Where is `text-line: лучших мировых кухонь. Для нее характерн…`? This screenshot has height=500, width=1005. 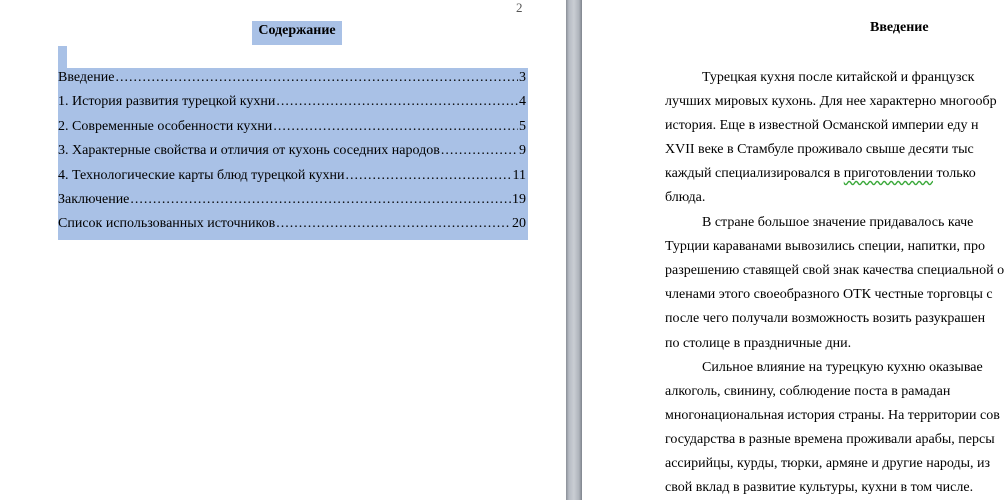
text-line: лучших мировых кухонь. Для нее характерн… is located at coordinates (831, 101).